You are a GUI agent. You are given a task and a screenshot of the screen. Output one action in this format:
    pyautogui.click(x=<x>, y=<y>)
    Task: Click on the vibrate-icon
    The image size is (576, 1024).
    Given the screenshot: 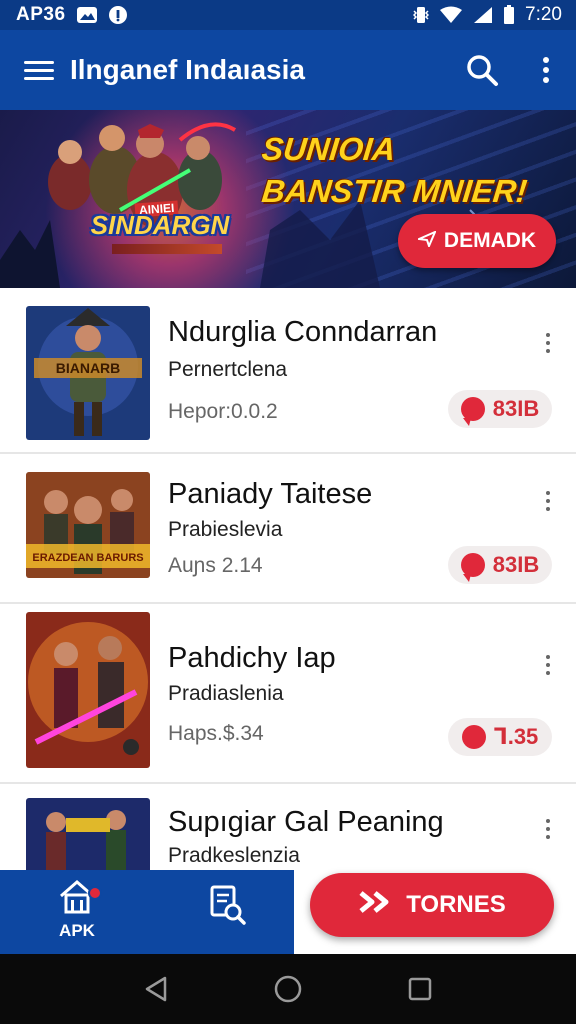 What is the action you would take?
    pyautogui.click(x=421, y=15)
    